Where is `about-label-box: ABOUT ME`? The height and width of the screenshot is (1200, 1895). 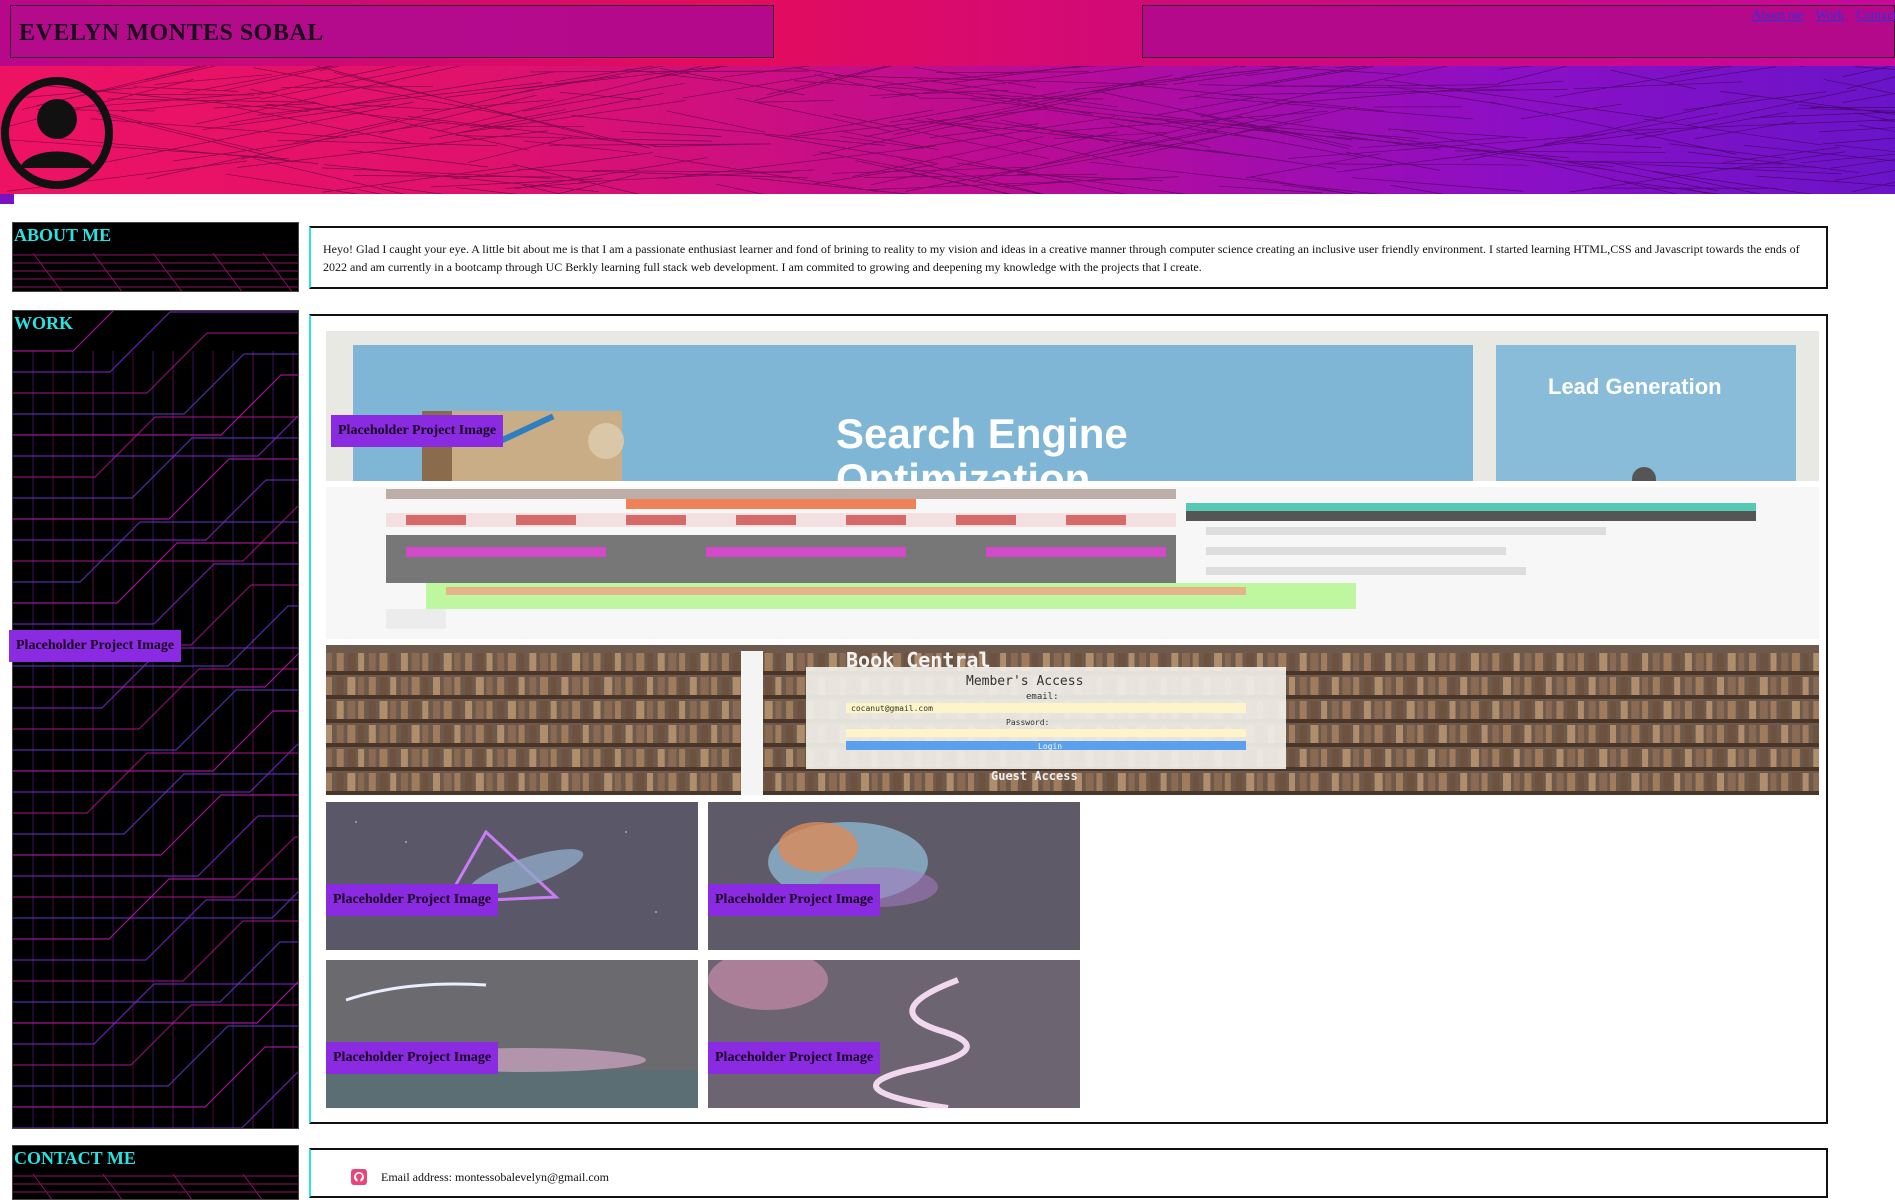 about-label-box: ABOUT ME is located at coordinates (155, 257).